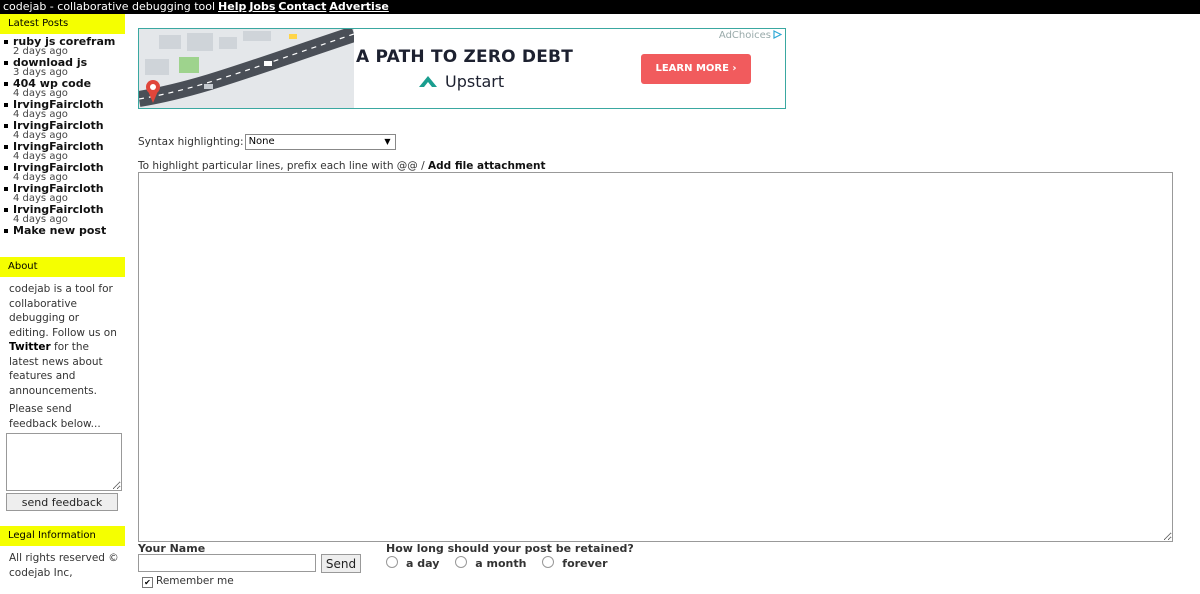  I want to click on make-new-post-item: Make new post, so click(63, 230).